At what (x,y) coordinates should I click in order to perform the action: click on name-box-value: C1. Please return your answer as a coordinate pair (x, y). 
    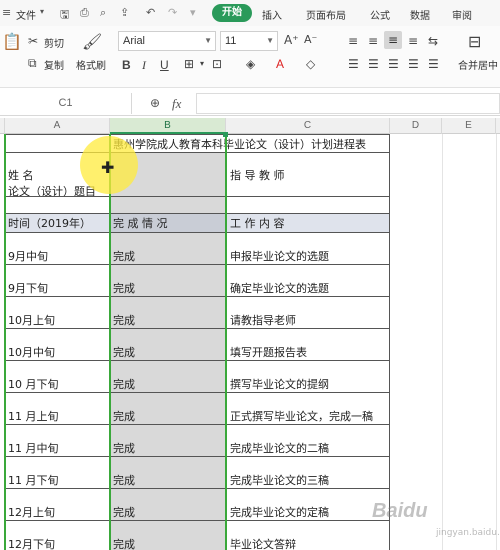
    Looking at the image, I should click on (65, 103).